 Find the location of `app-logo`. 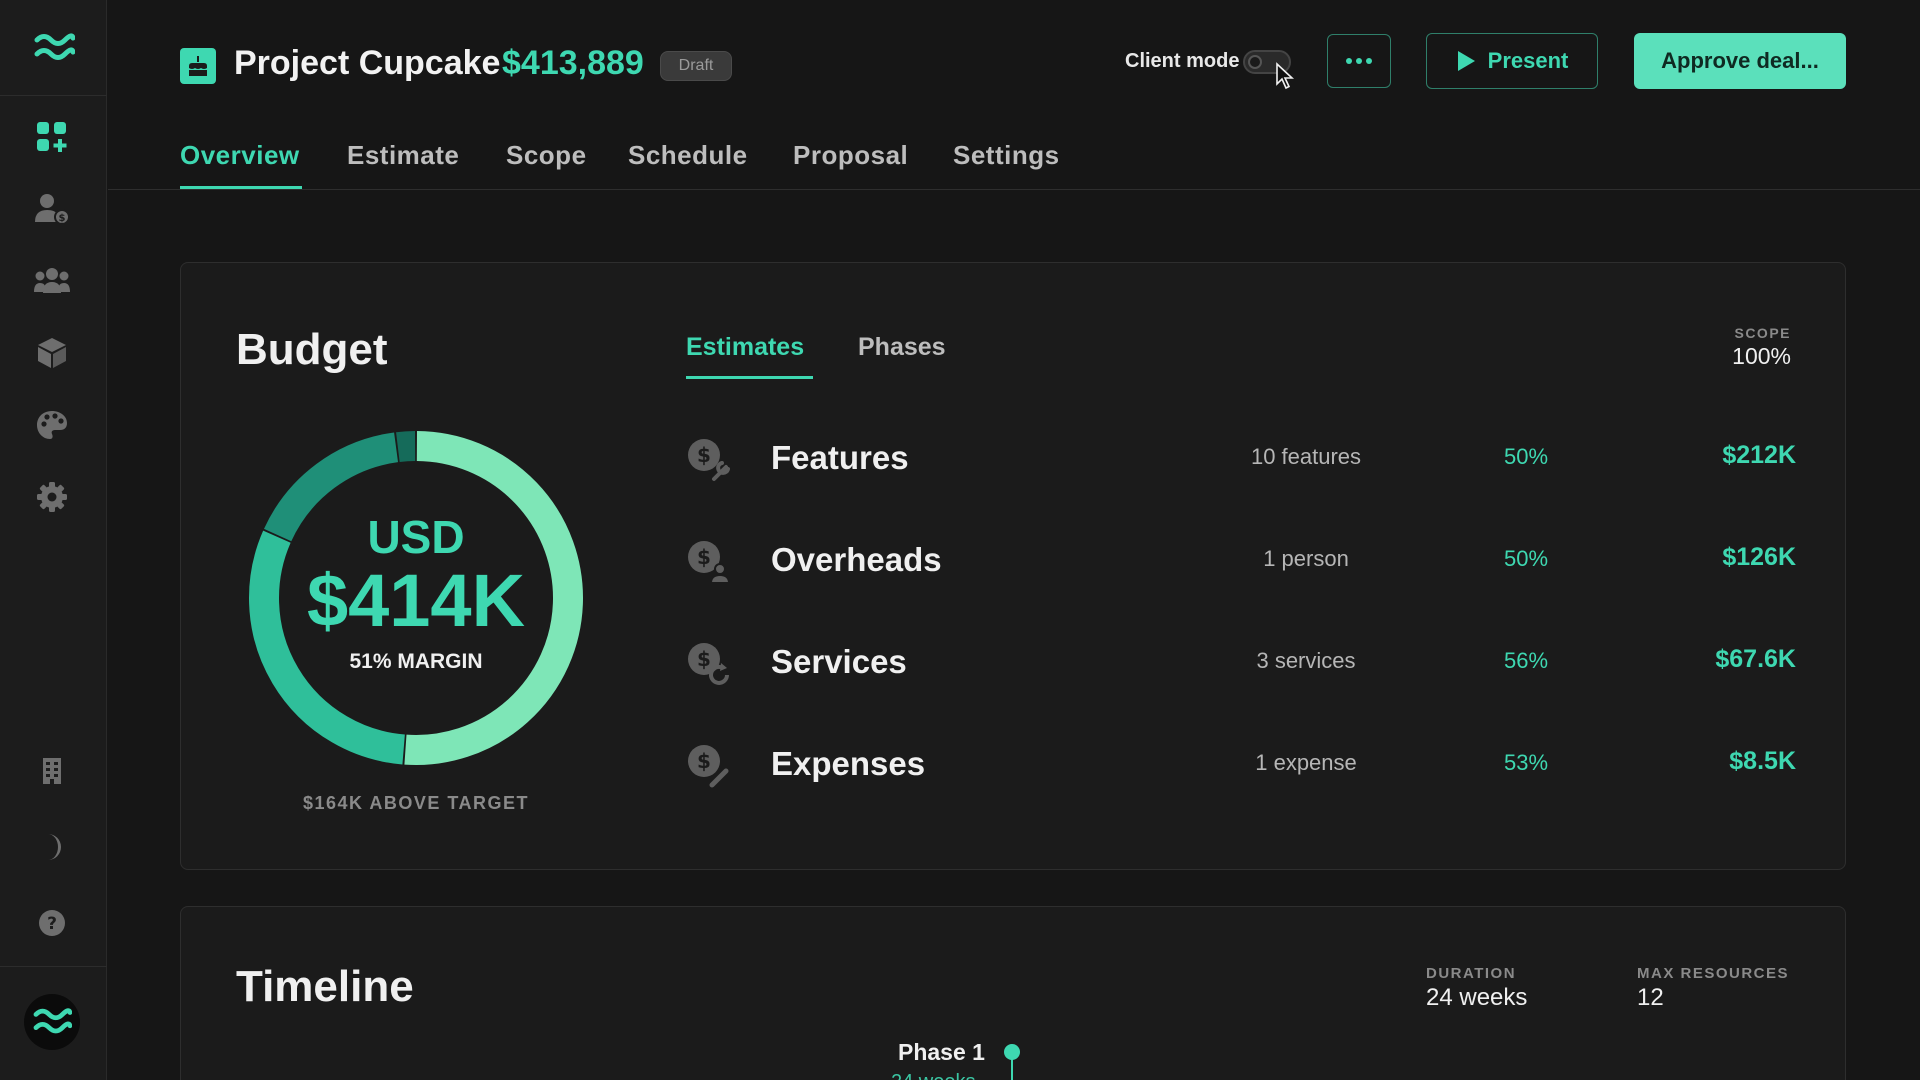

app-logo is located at coordinates (53, 48).